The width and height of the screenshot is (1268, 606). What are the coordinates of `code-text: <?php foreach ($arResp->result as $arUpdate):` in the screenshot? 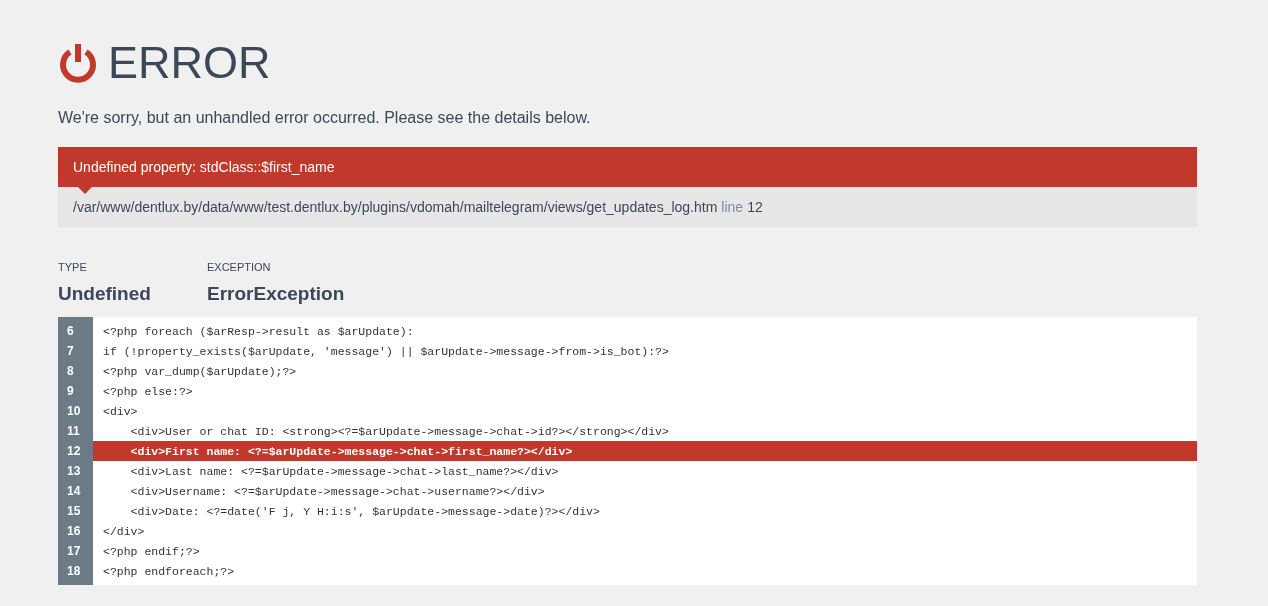 It's located at (258, 331).